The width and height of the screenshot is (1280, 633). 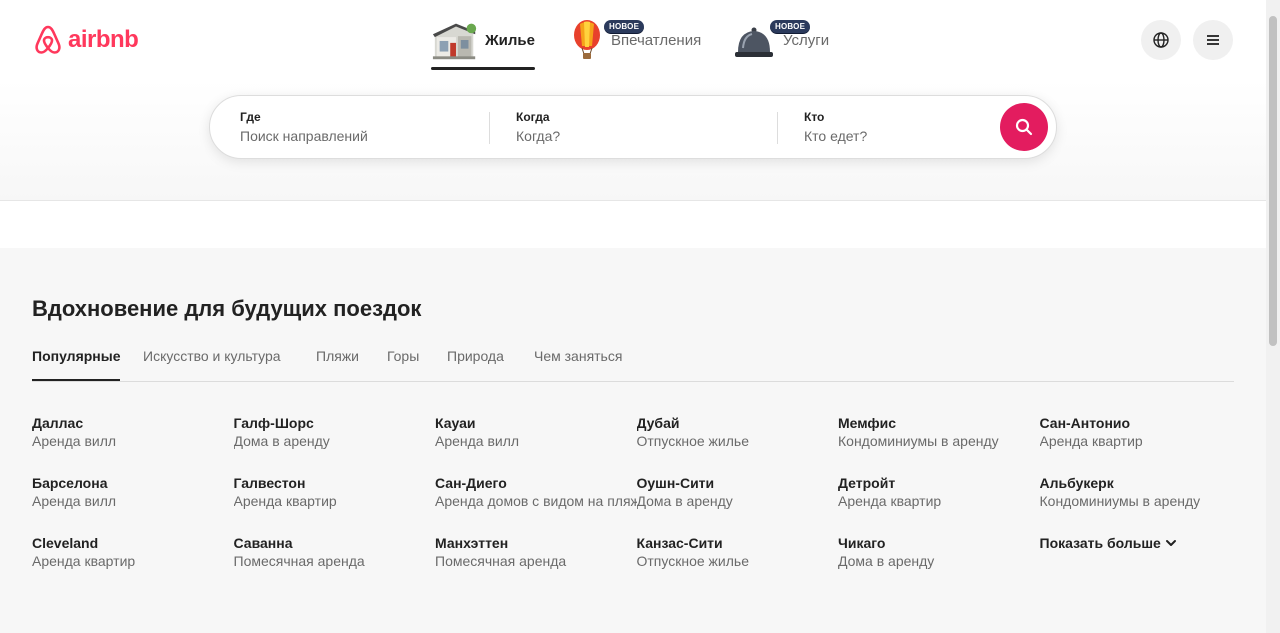 What do you see at coordinates (454, 41) in the screenshot?
I see `house-icon` at bounding box center [454, 41].